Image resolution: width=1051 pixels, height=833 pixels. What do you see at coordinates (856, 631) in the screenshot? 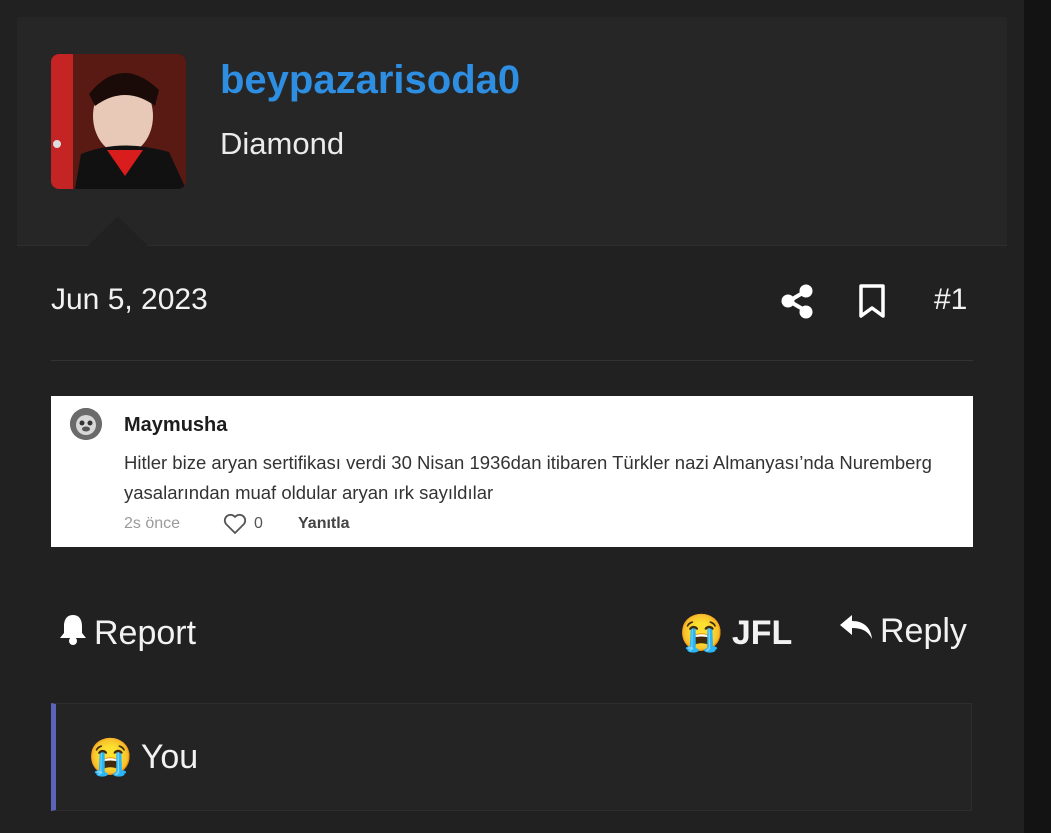
I see `reply-arrow-icon` at bounding box center [856, 631].